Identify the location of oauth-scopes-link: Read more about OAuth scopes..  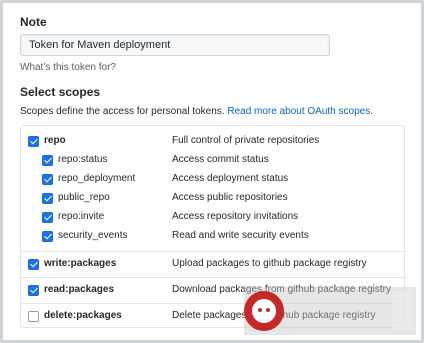
(300, 111).